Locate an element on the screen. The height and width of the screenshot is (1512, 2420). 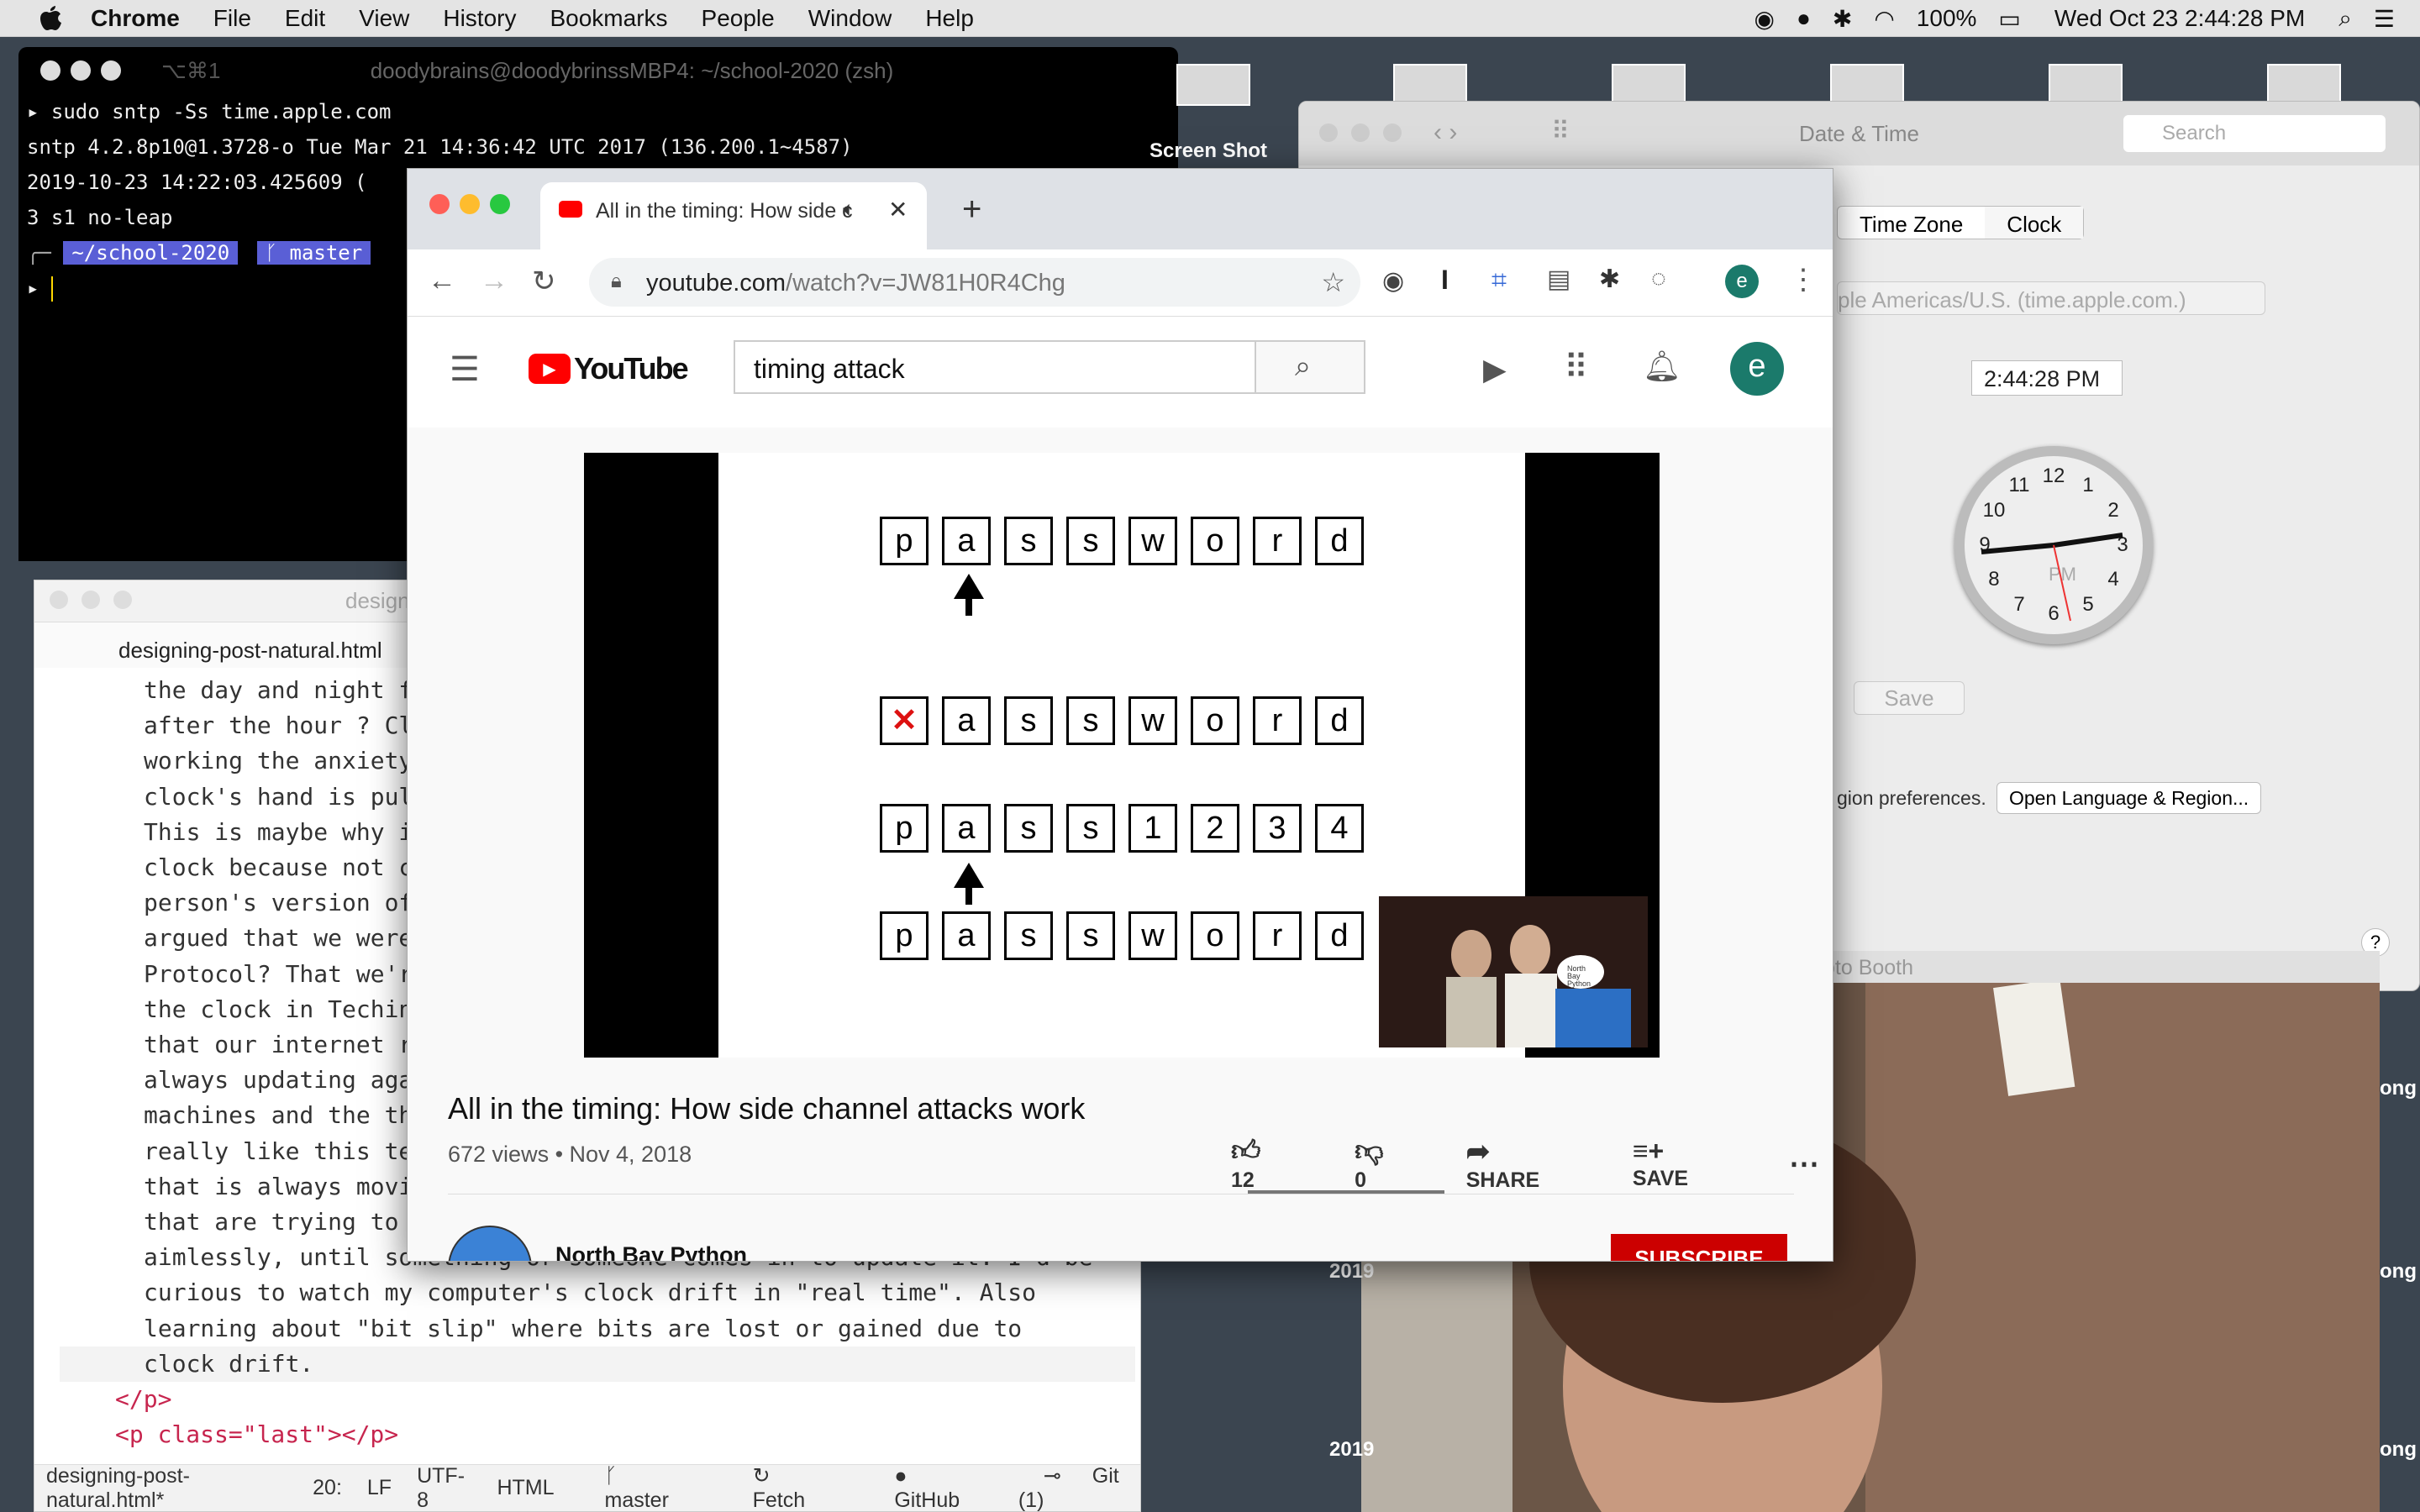
browser-tab: All in the timing: How side c 🔈︎ ✕ is located at coordinates (734, 215).